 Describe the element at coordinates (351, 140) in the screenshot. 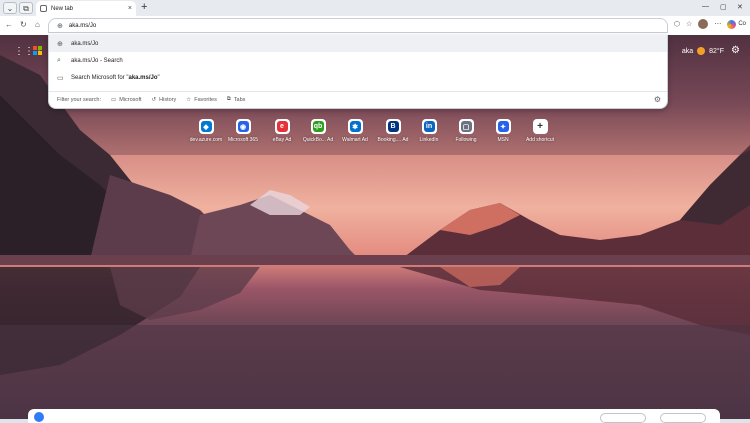

I see `quick-link-label: Walmart` at that location.